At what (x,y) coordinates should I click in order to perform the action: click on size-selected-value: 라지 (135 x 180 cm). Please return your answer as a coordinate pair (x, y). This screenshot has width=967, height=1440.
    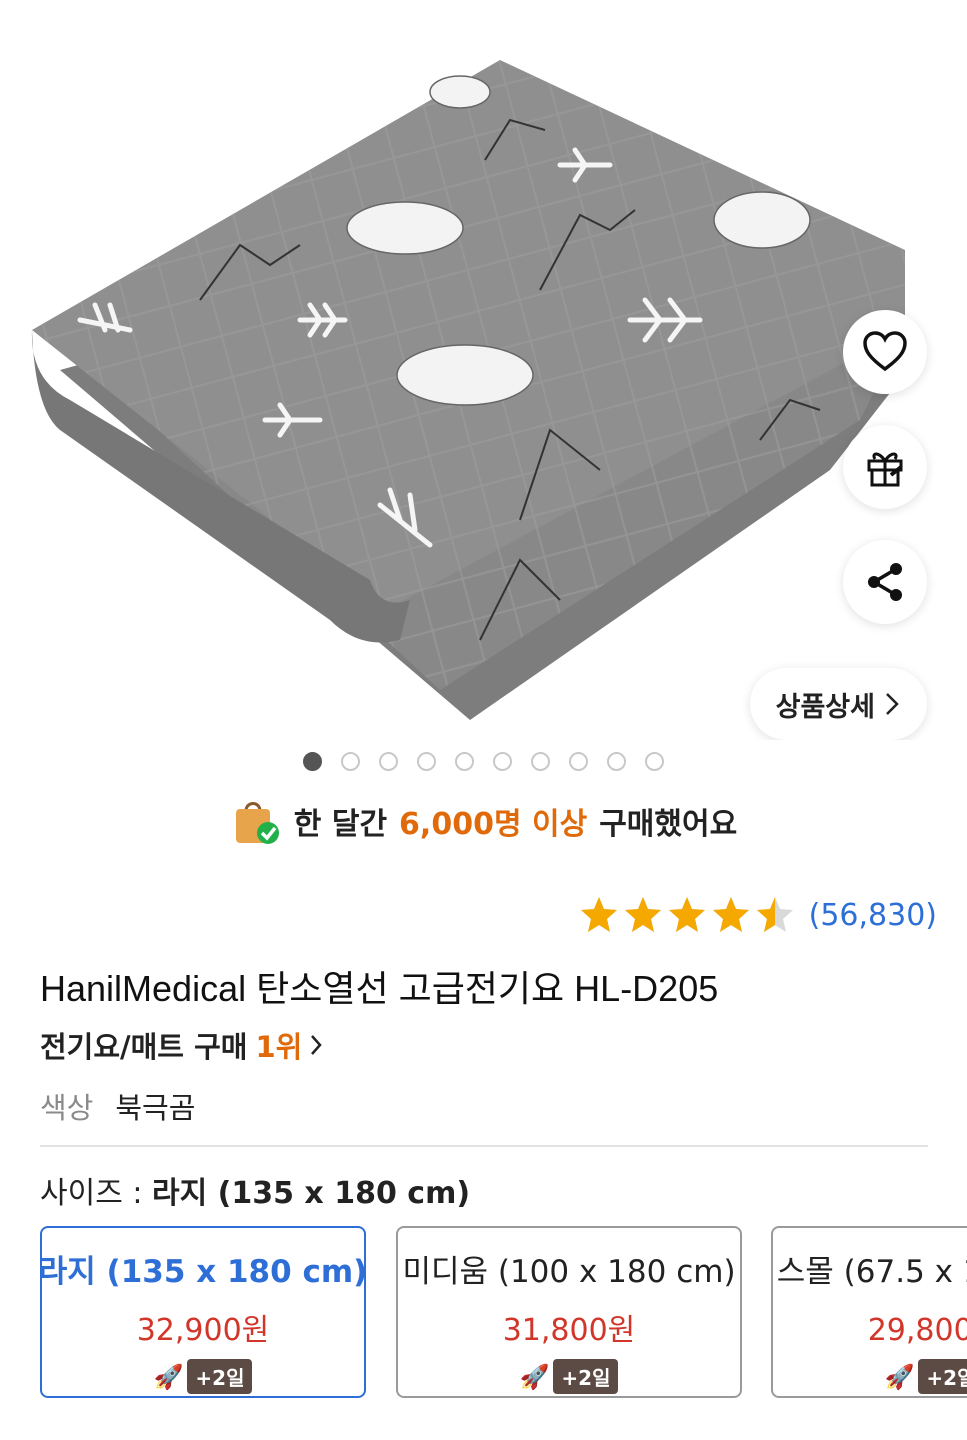
    Looking at the image, I should click on (311, 1193).